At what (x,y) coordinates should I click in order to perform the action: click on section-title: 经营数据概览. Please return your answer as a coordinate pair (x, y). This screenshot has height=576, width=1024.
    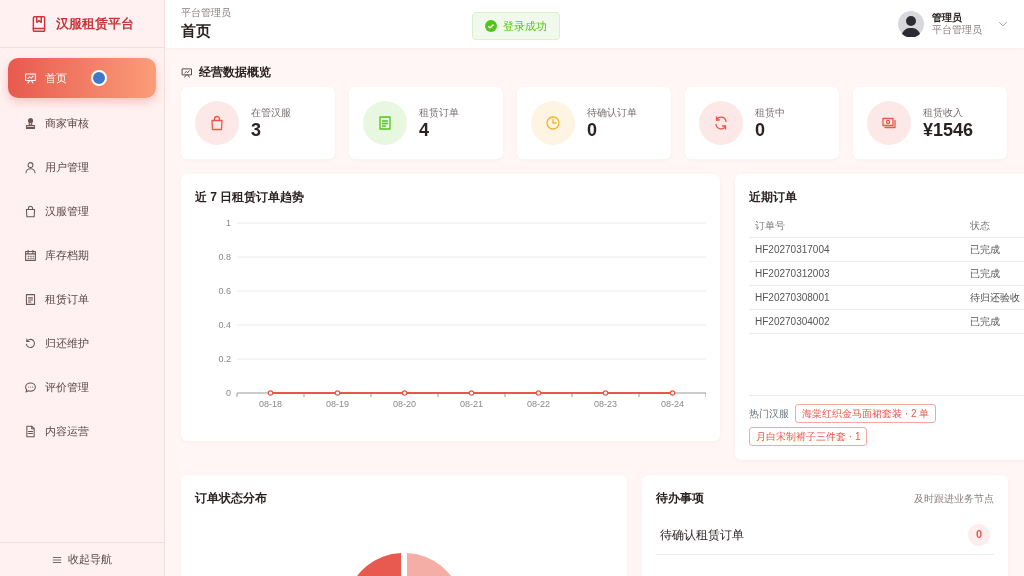
    Looking at the image, I should click on (235, 72).